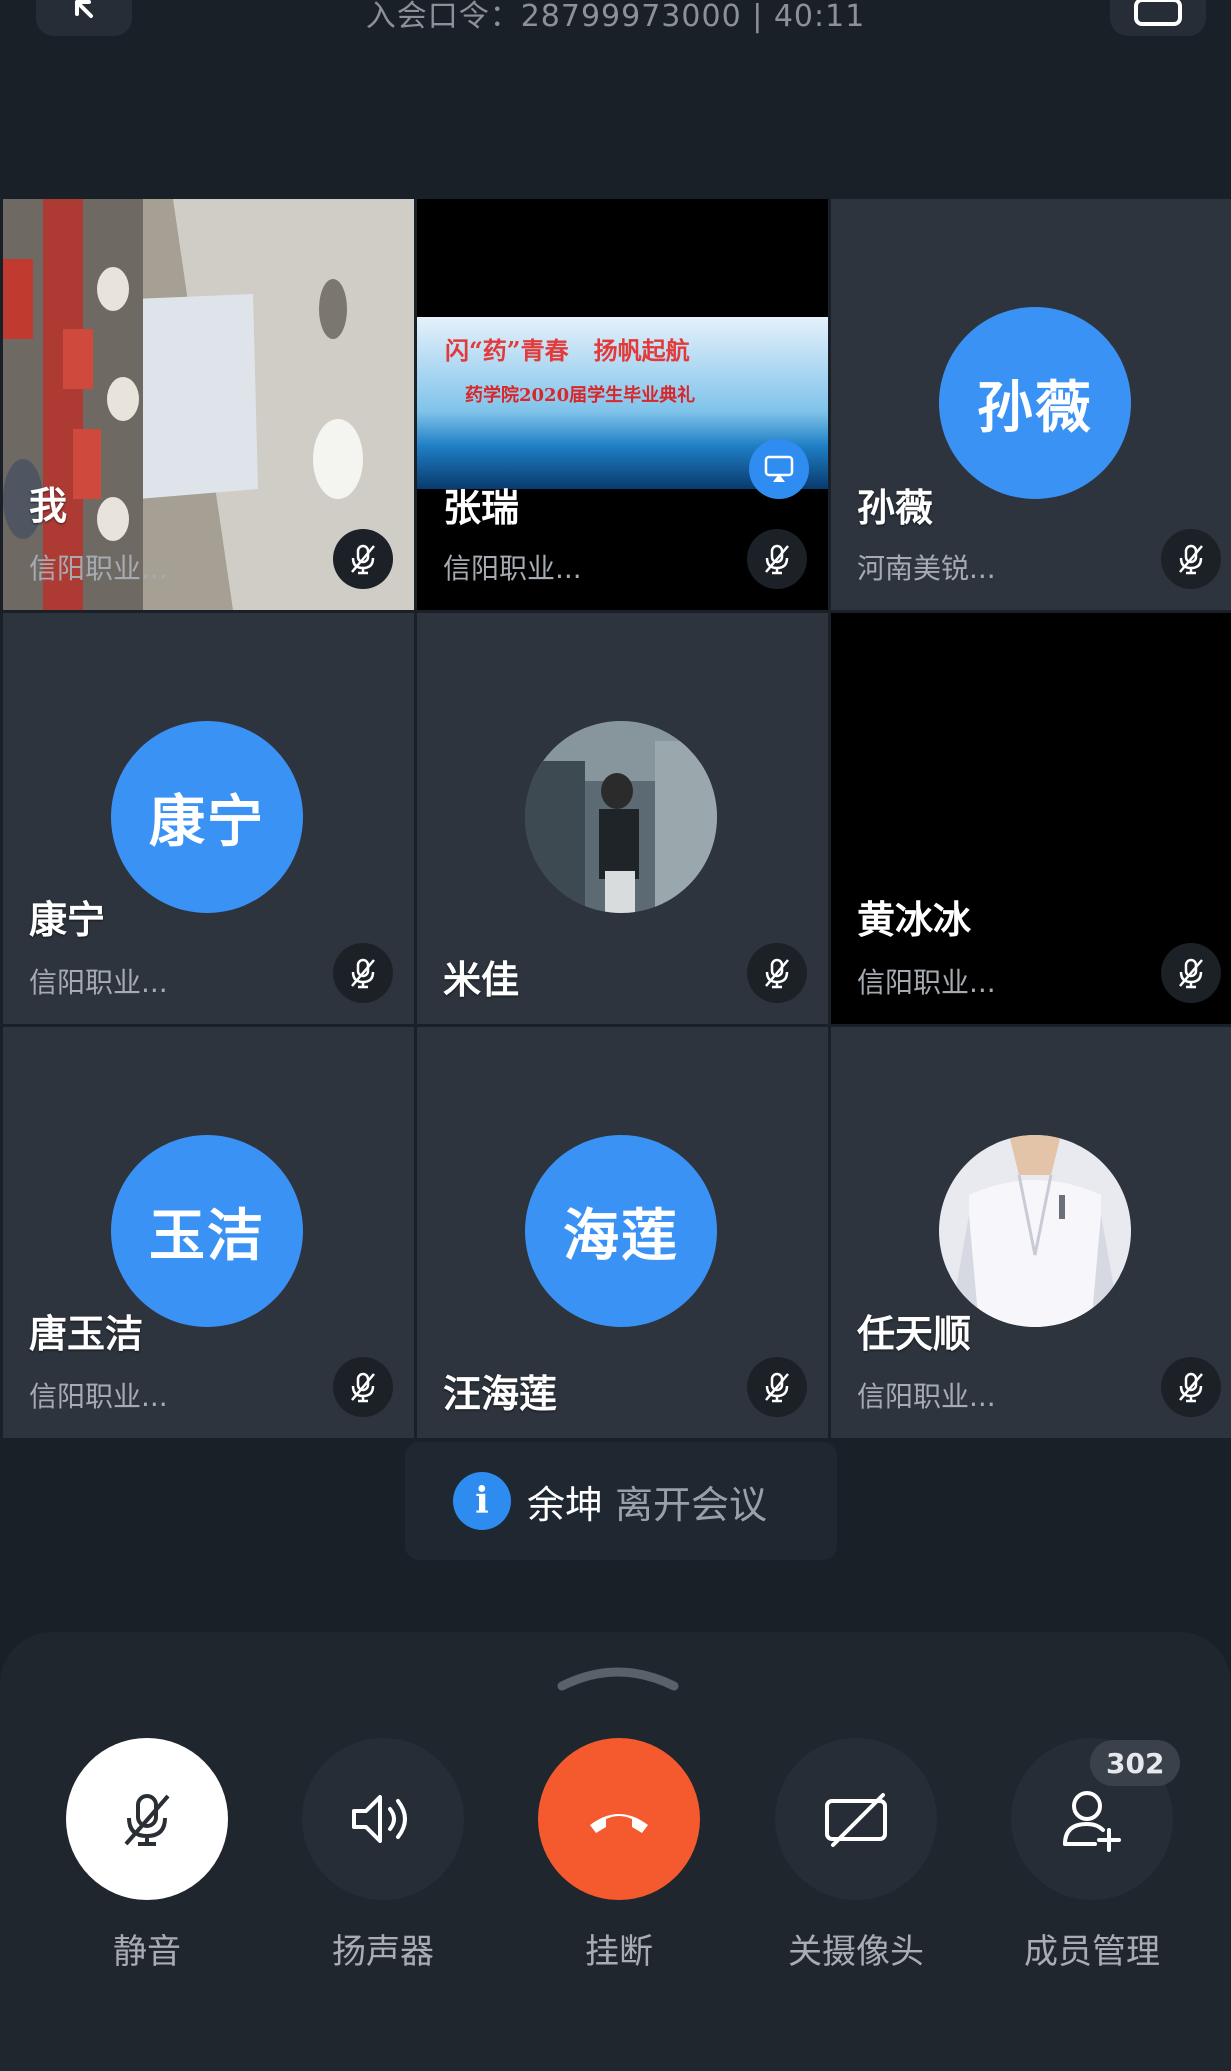 This screenshot has height=2071, width=1231. I want to click on participant-tile-mijia: 米佳, so click(622, 818).